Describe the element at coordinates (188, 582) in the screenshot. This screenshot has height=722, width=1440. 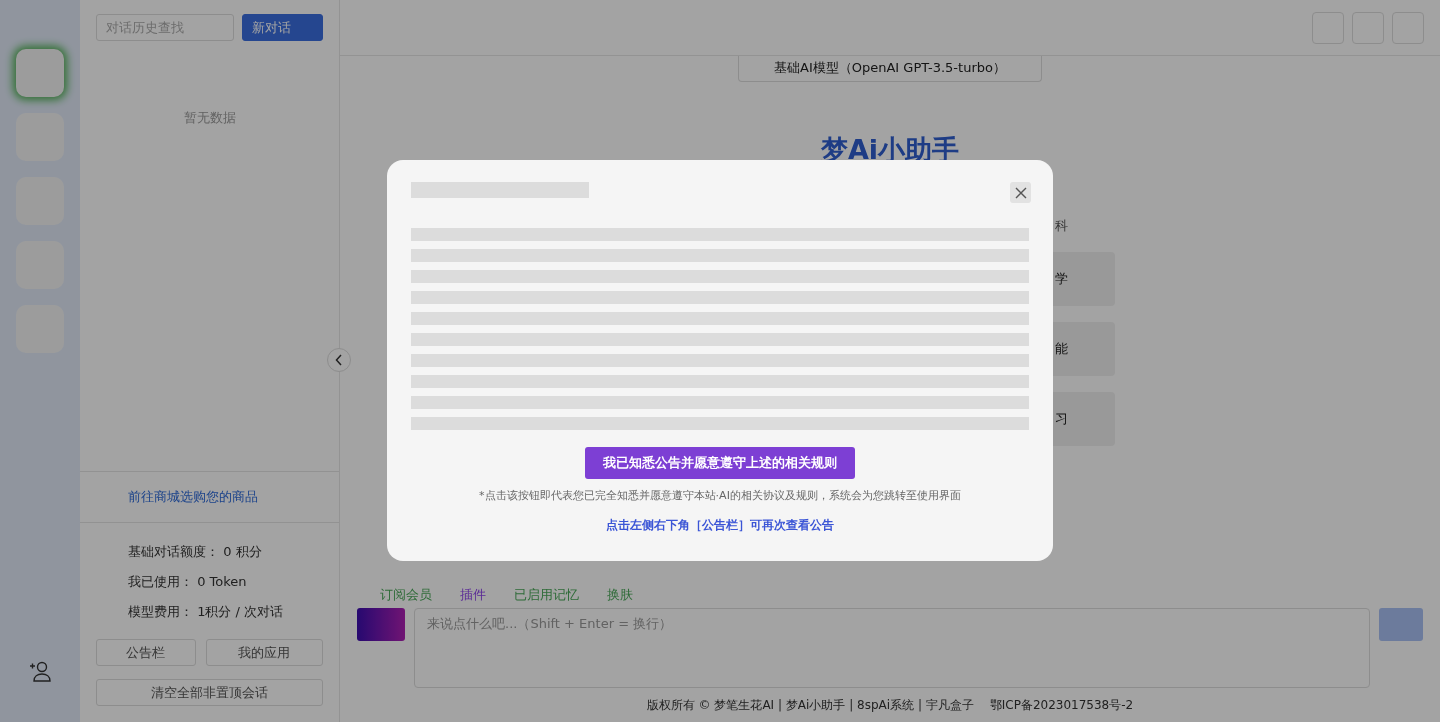
I see `stat-text: 我已使用： 0 Token` at that location.